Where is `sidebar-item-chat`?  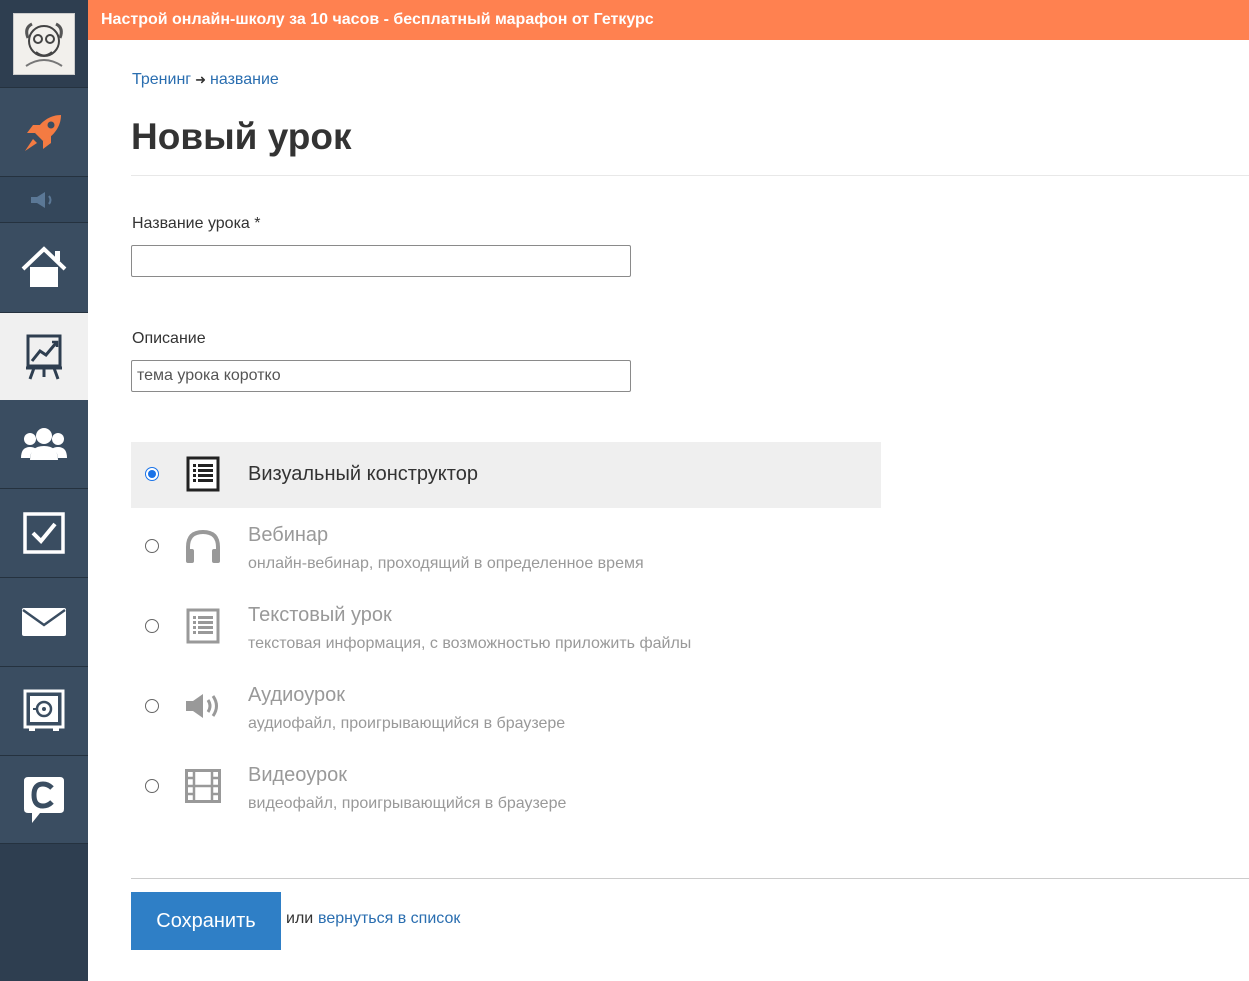 sidebar-item-chat is located at coordinates (44, 800).